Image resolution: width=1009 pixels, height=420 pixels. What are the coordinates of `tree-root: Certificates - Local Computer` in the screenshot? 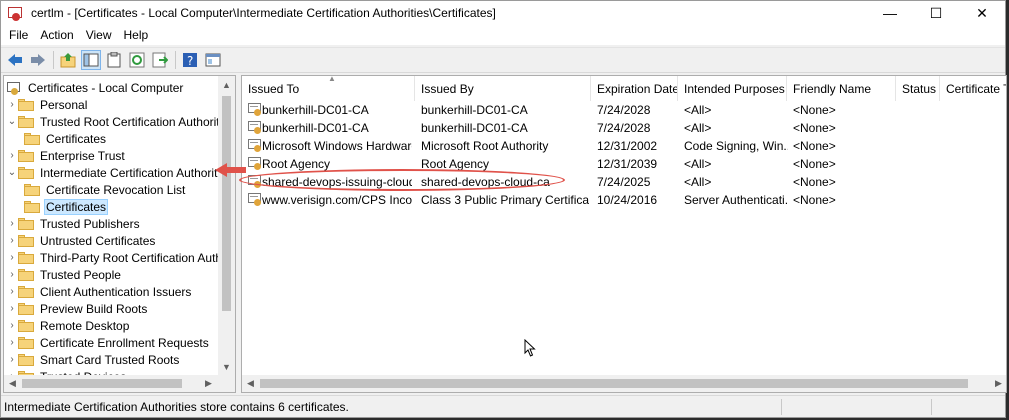 It's located at (95, 87).